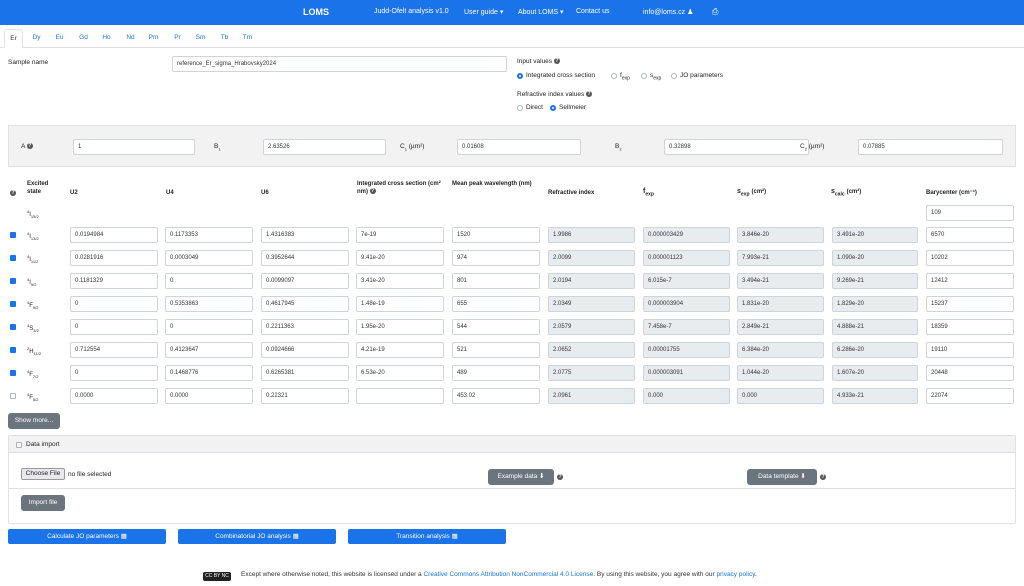  Describe the element at coordinates (970, 373) in the screenshot. I see `bary-cell: 20448` at that location.